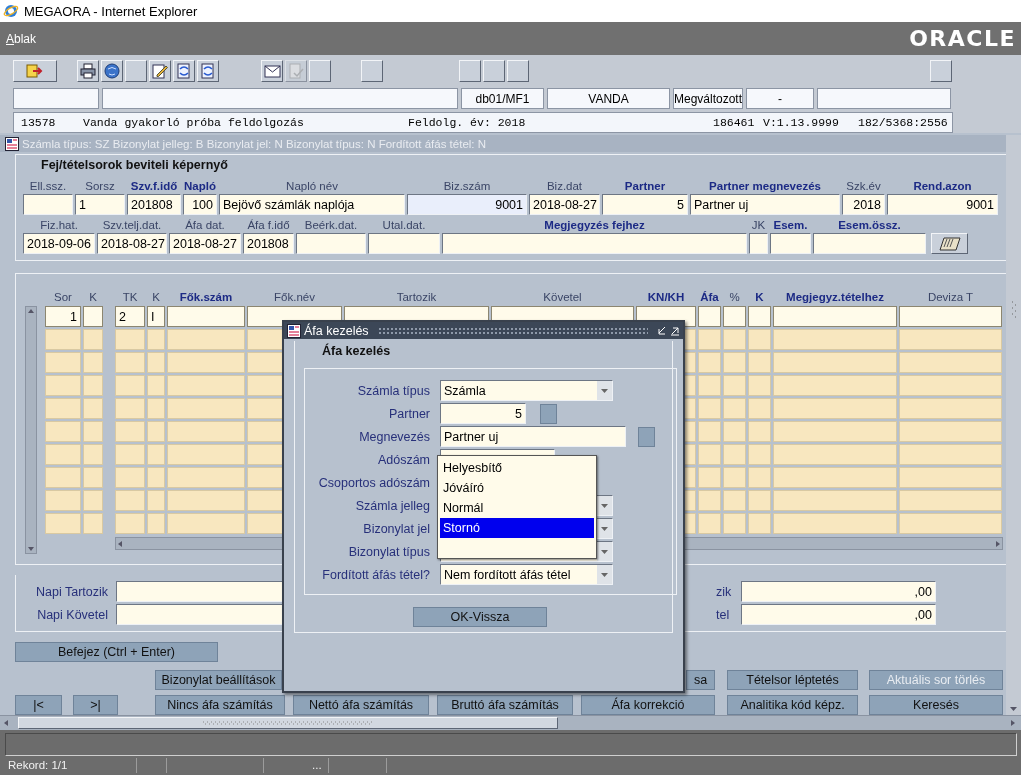 The image size is (1021, 775). Describe the element at coordinates (72, 614) in the screenshot. I see `total-label: Napi Követel` at that location.